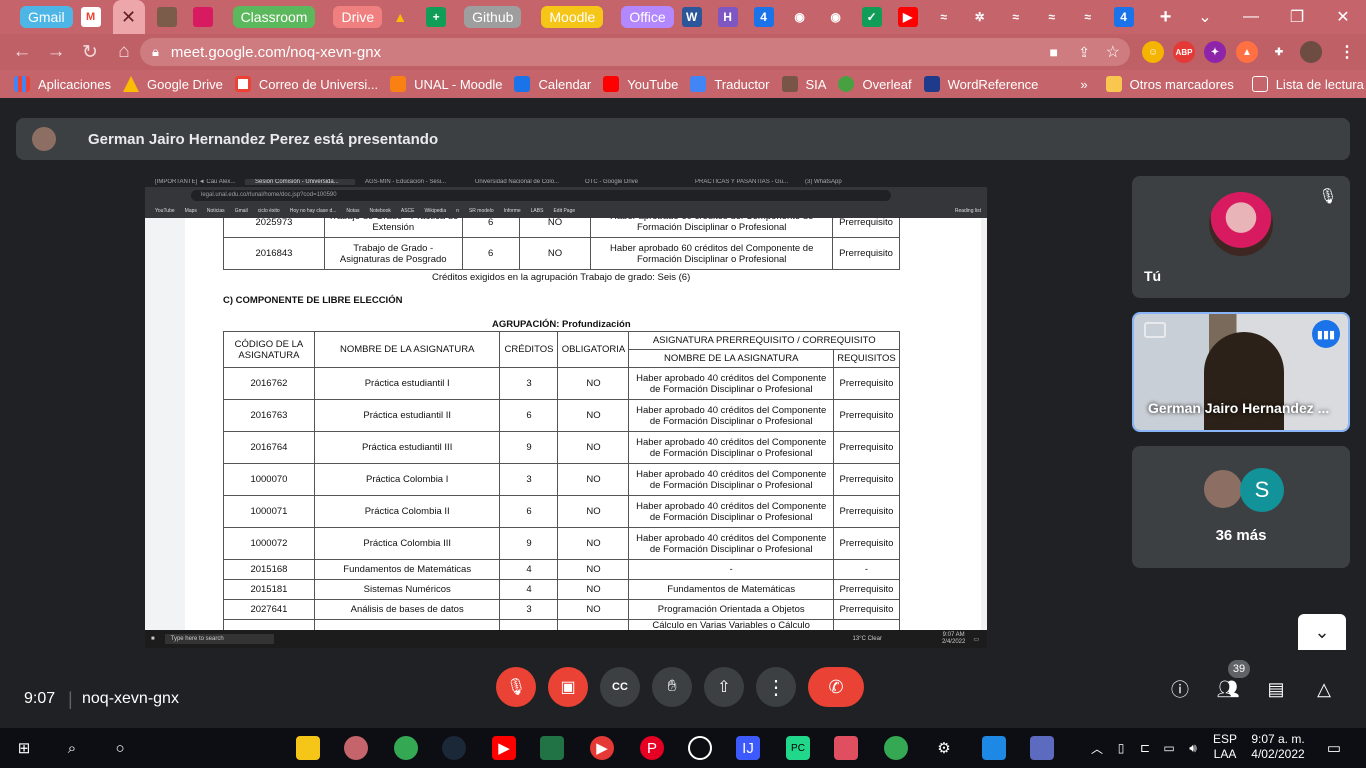  What do you see at coordinates (602, 748) in the screenshot?
I see `media-player-icon: ▶` at bounding box center [602, 748].